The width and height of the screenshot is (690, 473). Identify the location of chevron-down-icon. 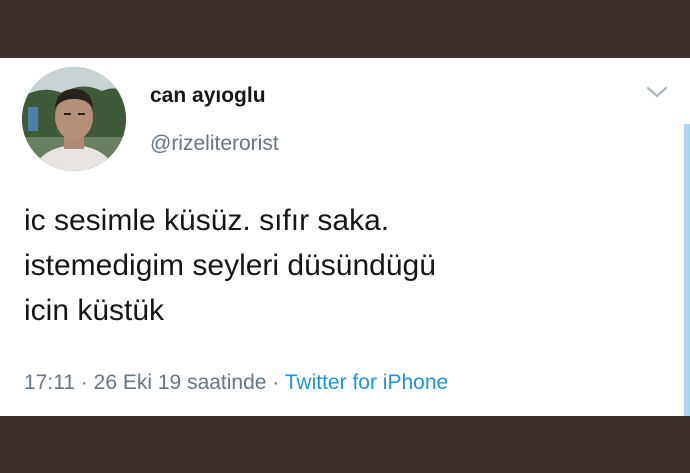
(657, 92).